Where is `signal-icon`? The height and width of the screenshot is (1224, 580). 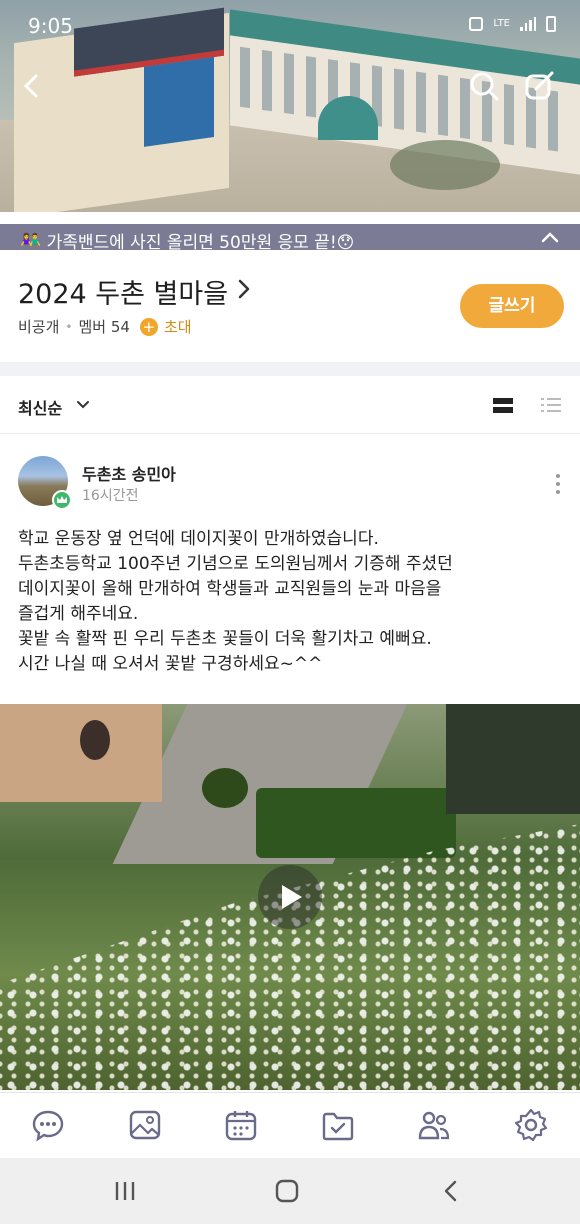 signal-icon is located at coordinates (528, 24).